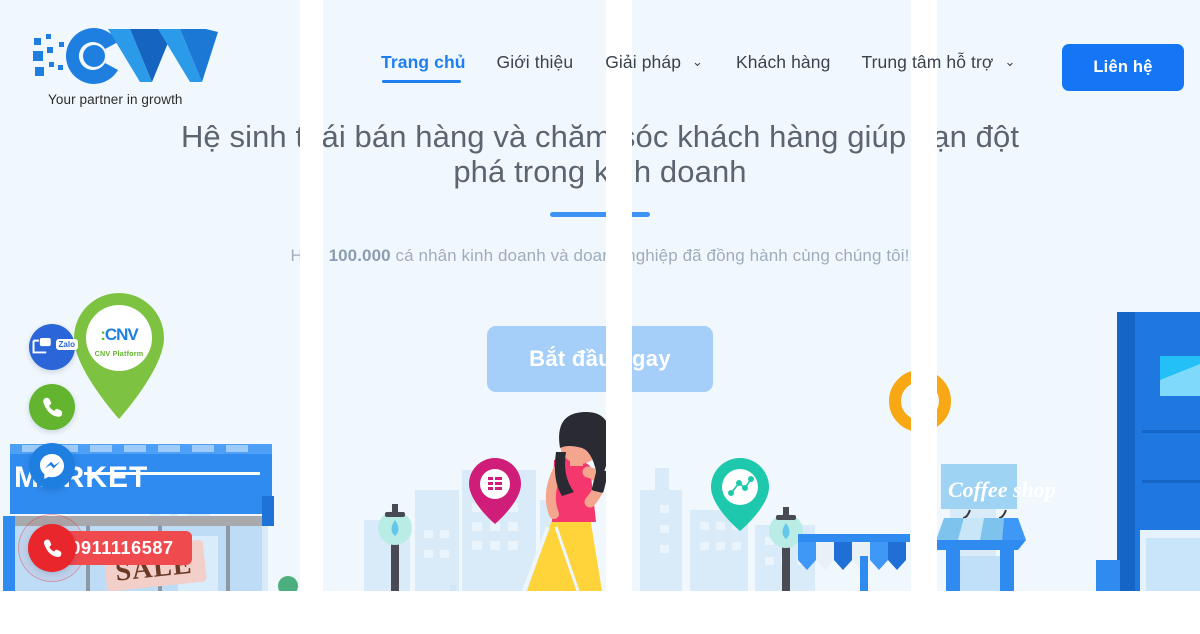 This screenshot has height=634, width=1200. I want to click on nav-item-trung-tam-ho-tro: Trung tâm hỗ trợ ⌄, so click(938, 68).